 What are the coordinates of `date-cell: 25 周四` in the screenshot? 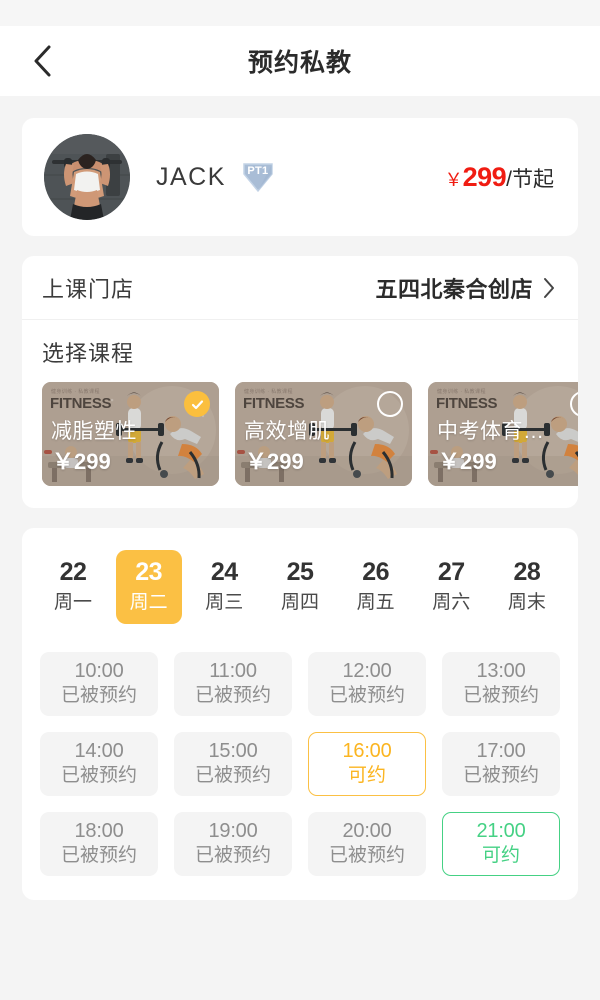 It's located at (300, 587).